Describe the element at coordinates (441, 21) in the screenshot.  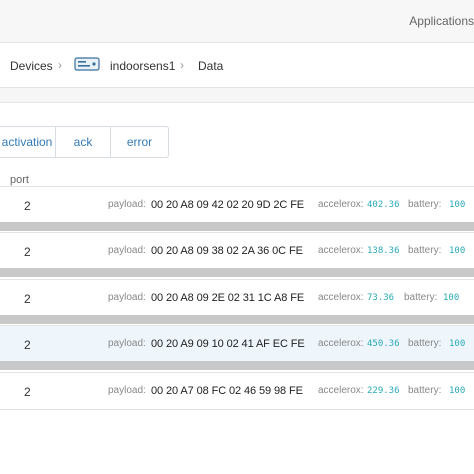
I see `applications-link: Applications` at that location.